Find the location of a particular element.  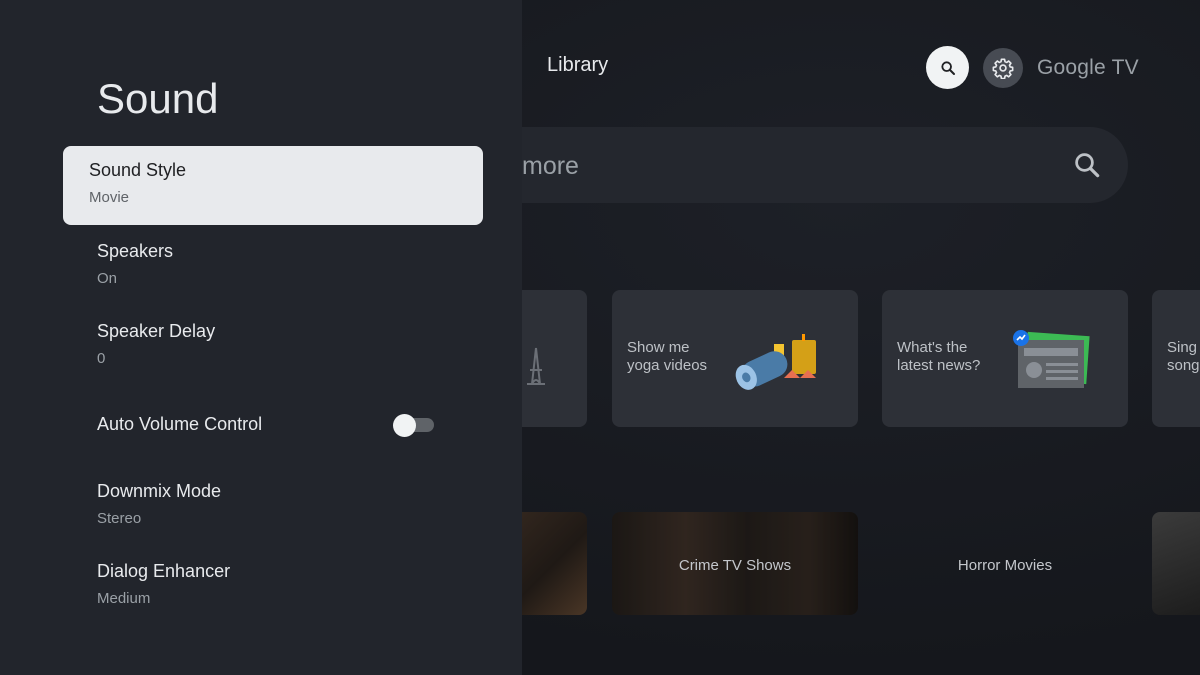

setting-value: Movie is located at coordinates (109, 197).